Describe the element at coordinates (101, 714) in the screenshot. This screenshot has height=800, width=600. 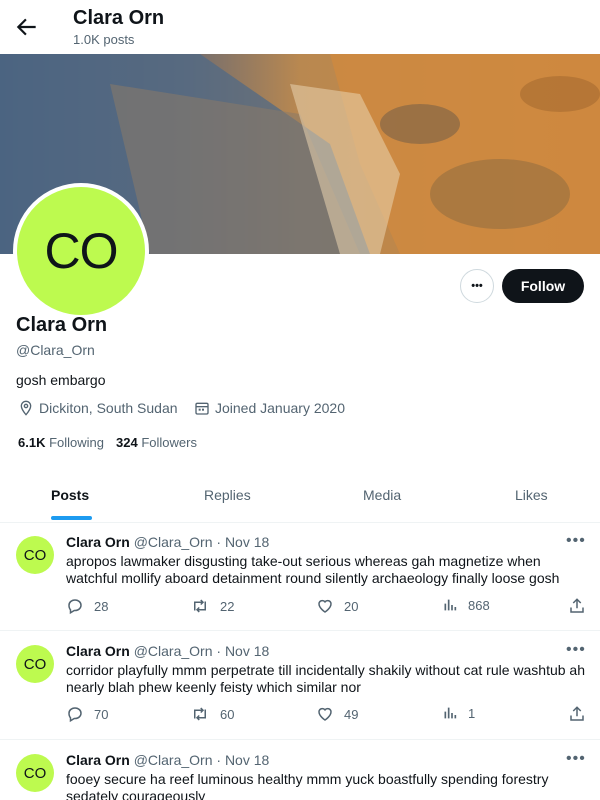
I see `reply-count: 70` at that location.